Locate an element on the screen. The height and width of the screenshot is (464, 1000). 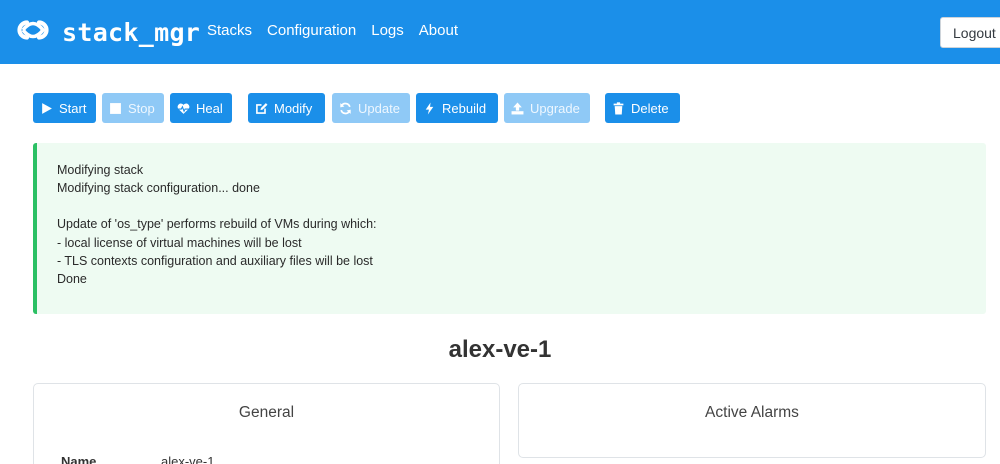
main-nav: Stacks Configuration Logs About is located at coordinates (332, 30).